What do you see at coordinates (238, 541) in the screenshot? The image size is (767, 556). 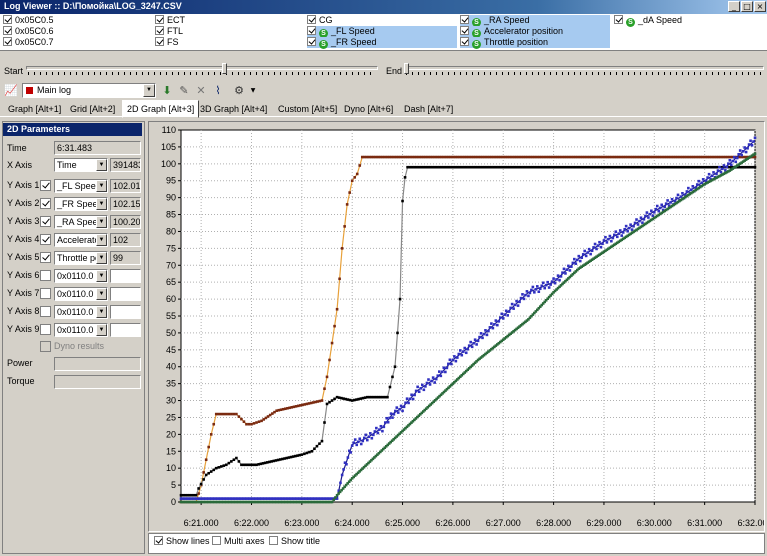 I see `option-item: Multi axes` at bounding box center [238, 541].